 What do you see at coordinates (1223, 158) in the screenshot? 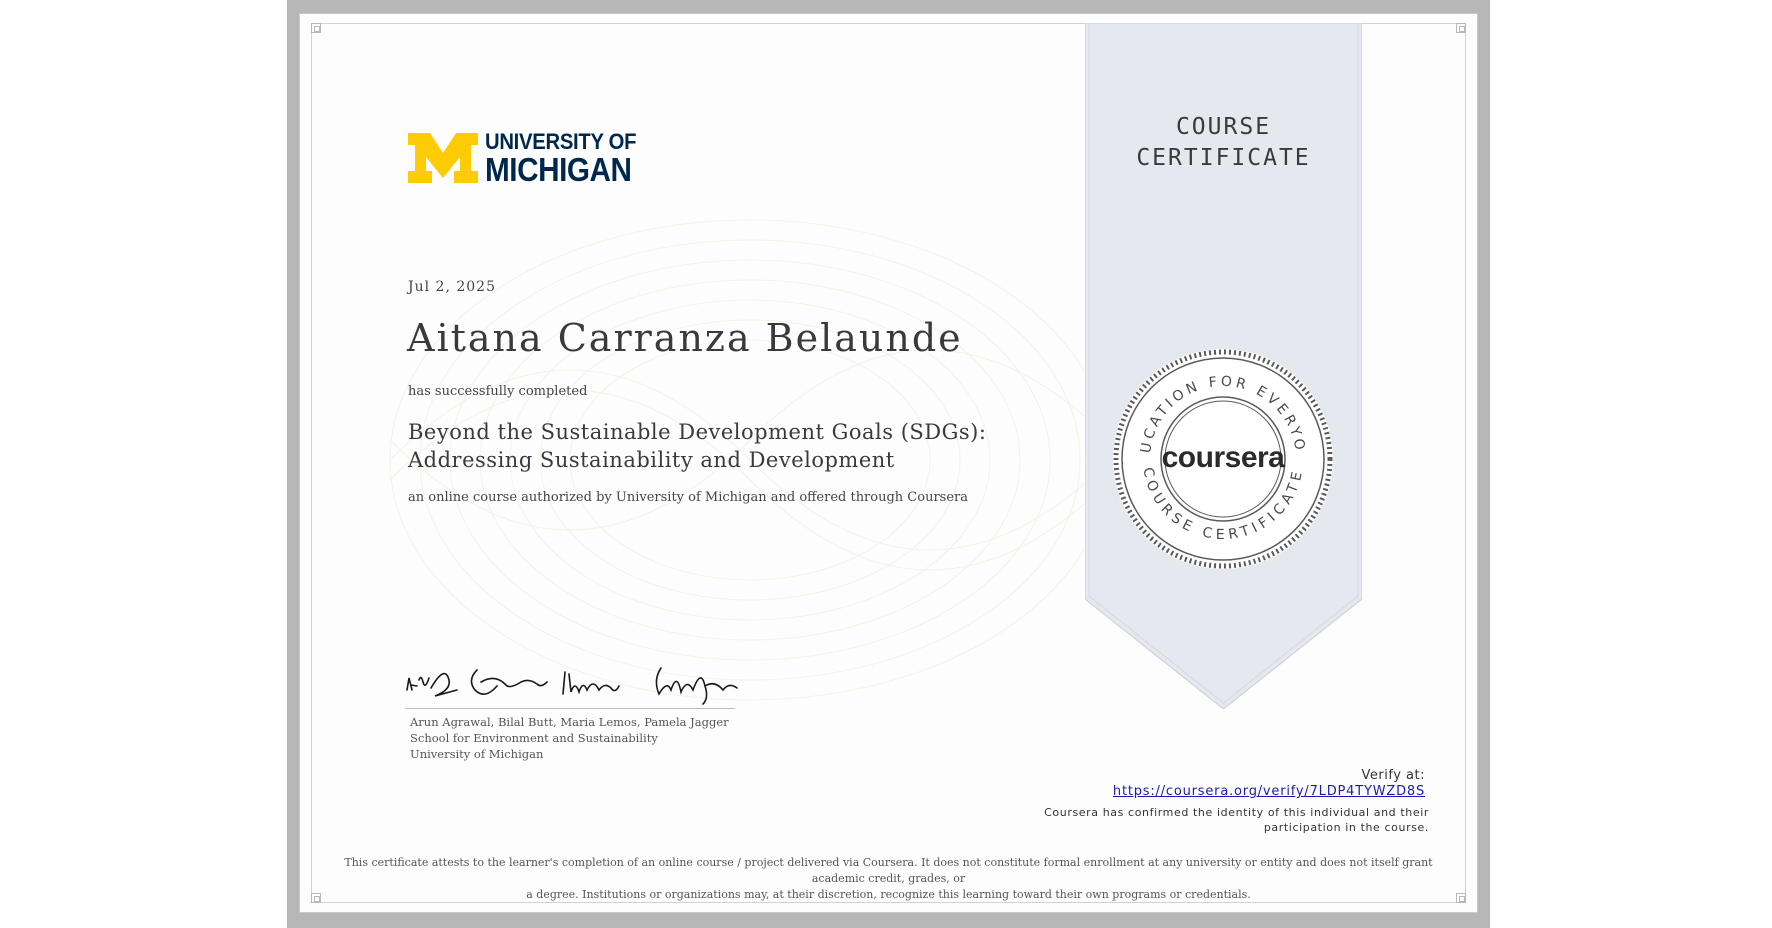
I see `ribbon-title-line2: CERTIFICATE` at bounding box center [1223, 158].